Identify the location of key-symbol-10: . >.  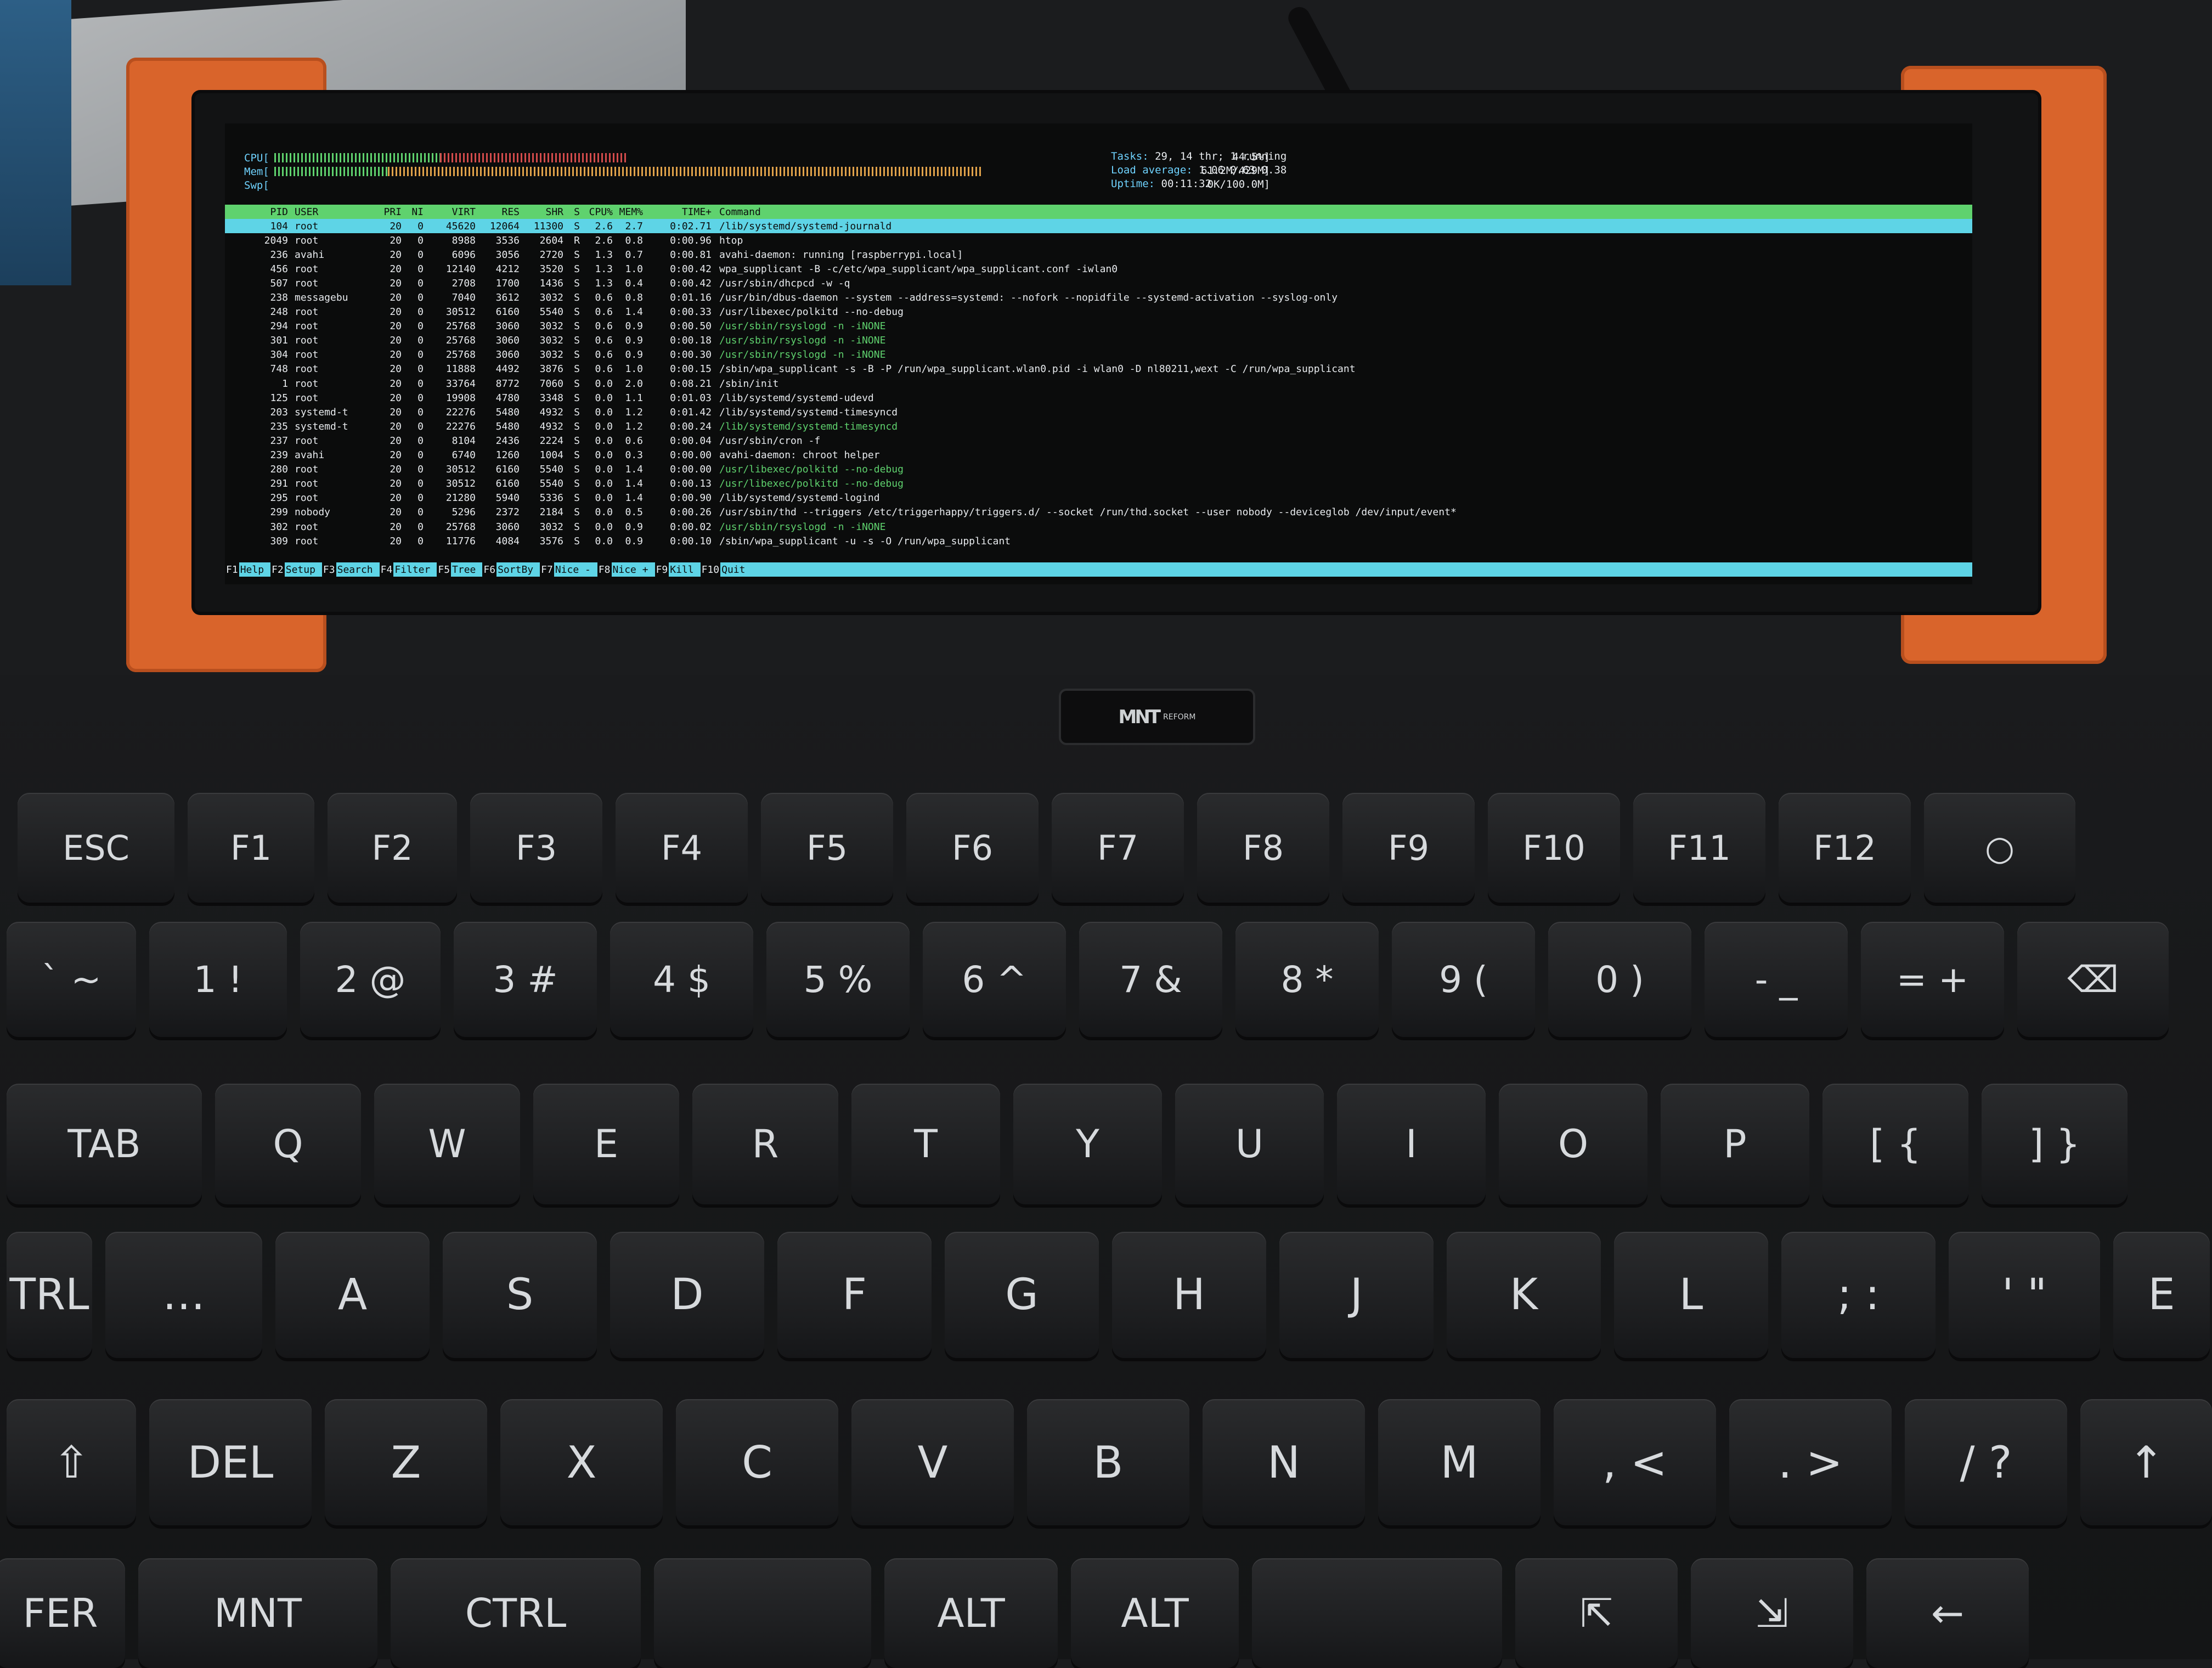
(1810, 1462).